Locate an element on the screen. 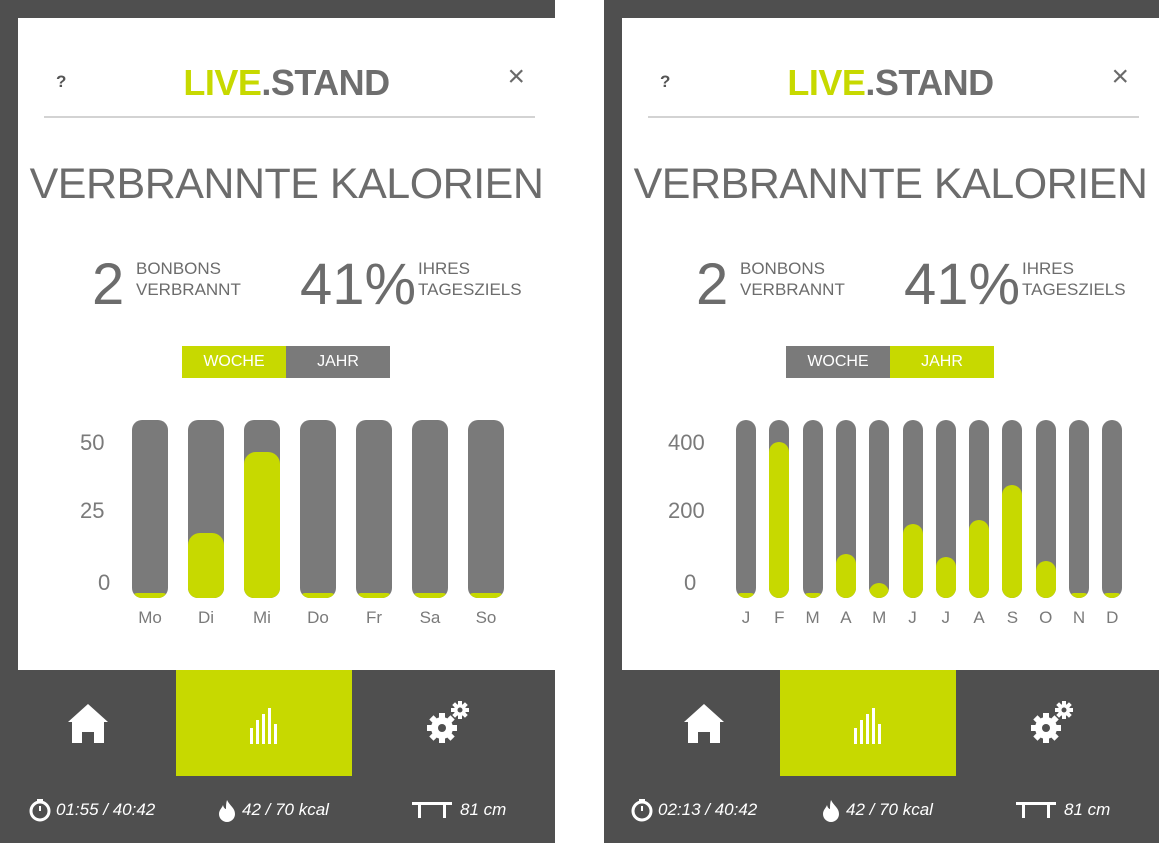 This screenshot has height=843, width=1159. stopwatch-icon is located at coordinates (40, 810).